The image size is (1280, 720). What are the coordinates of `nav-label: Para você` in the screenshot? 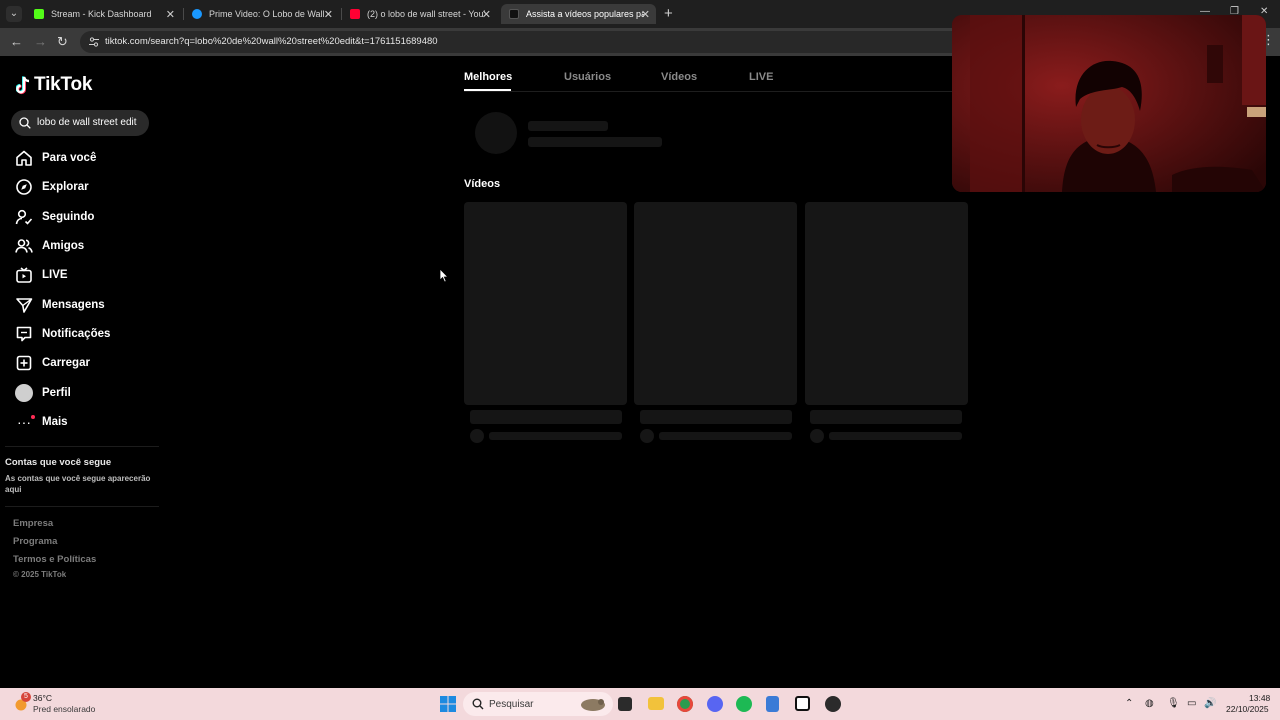 It's located at (69, 158).